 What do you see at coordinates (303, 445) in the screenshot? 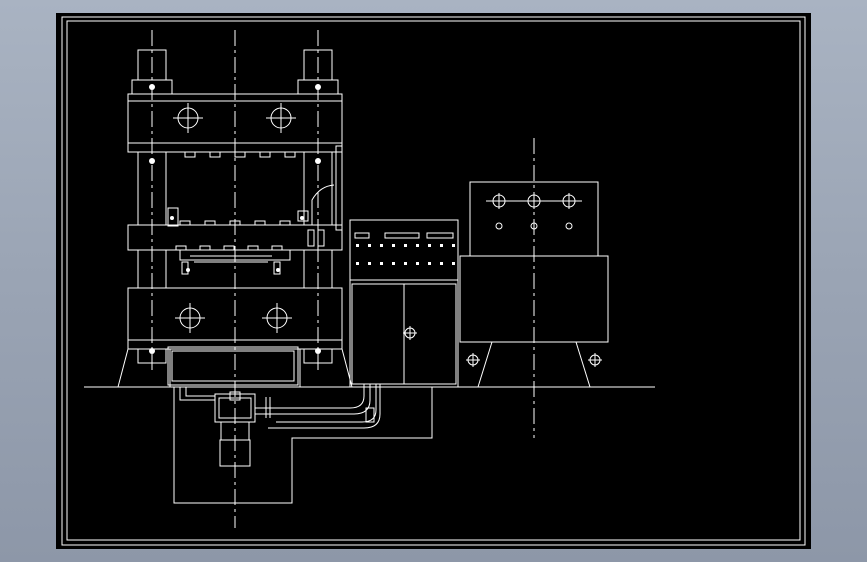
I see `foundation-pit` at bounding box center [303, 445].